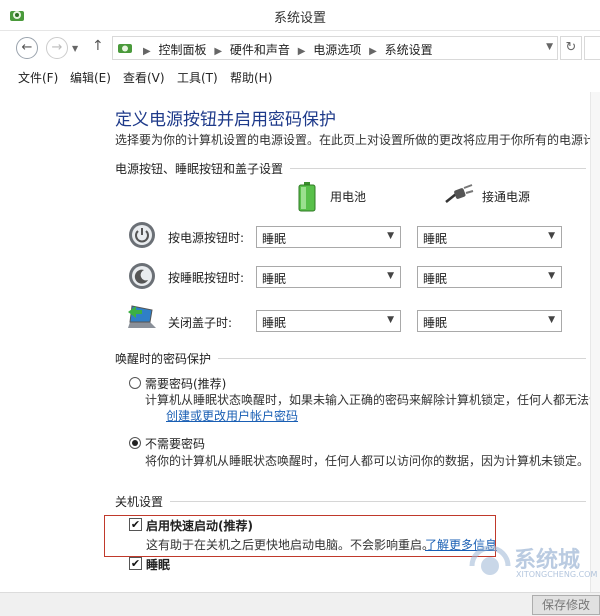 The width and height of the screenshot is (600, 616). What do you see at coordinates (251, 77) in the screenshot?
I see `menu-help: 帮助(H)` at bounding box center [251, 77].